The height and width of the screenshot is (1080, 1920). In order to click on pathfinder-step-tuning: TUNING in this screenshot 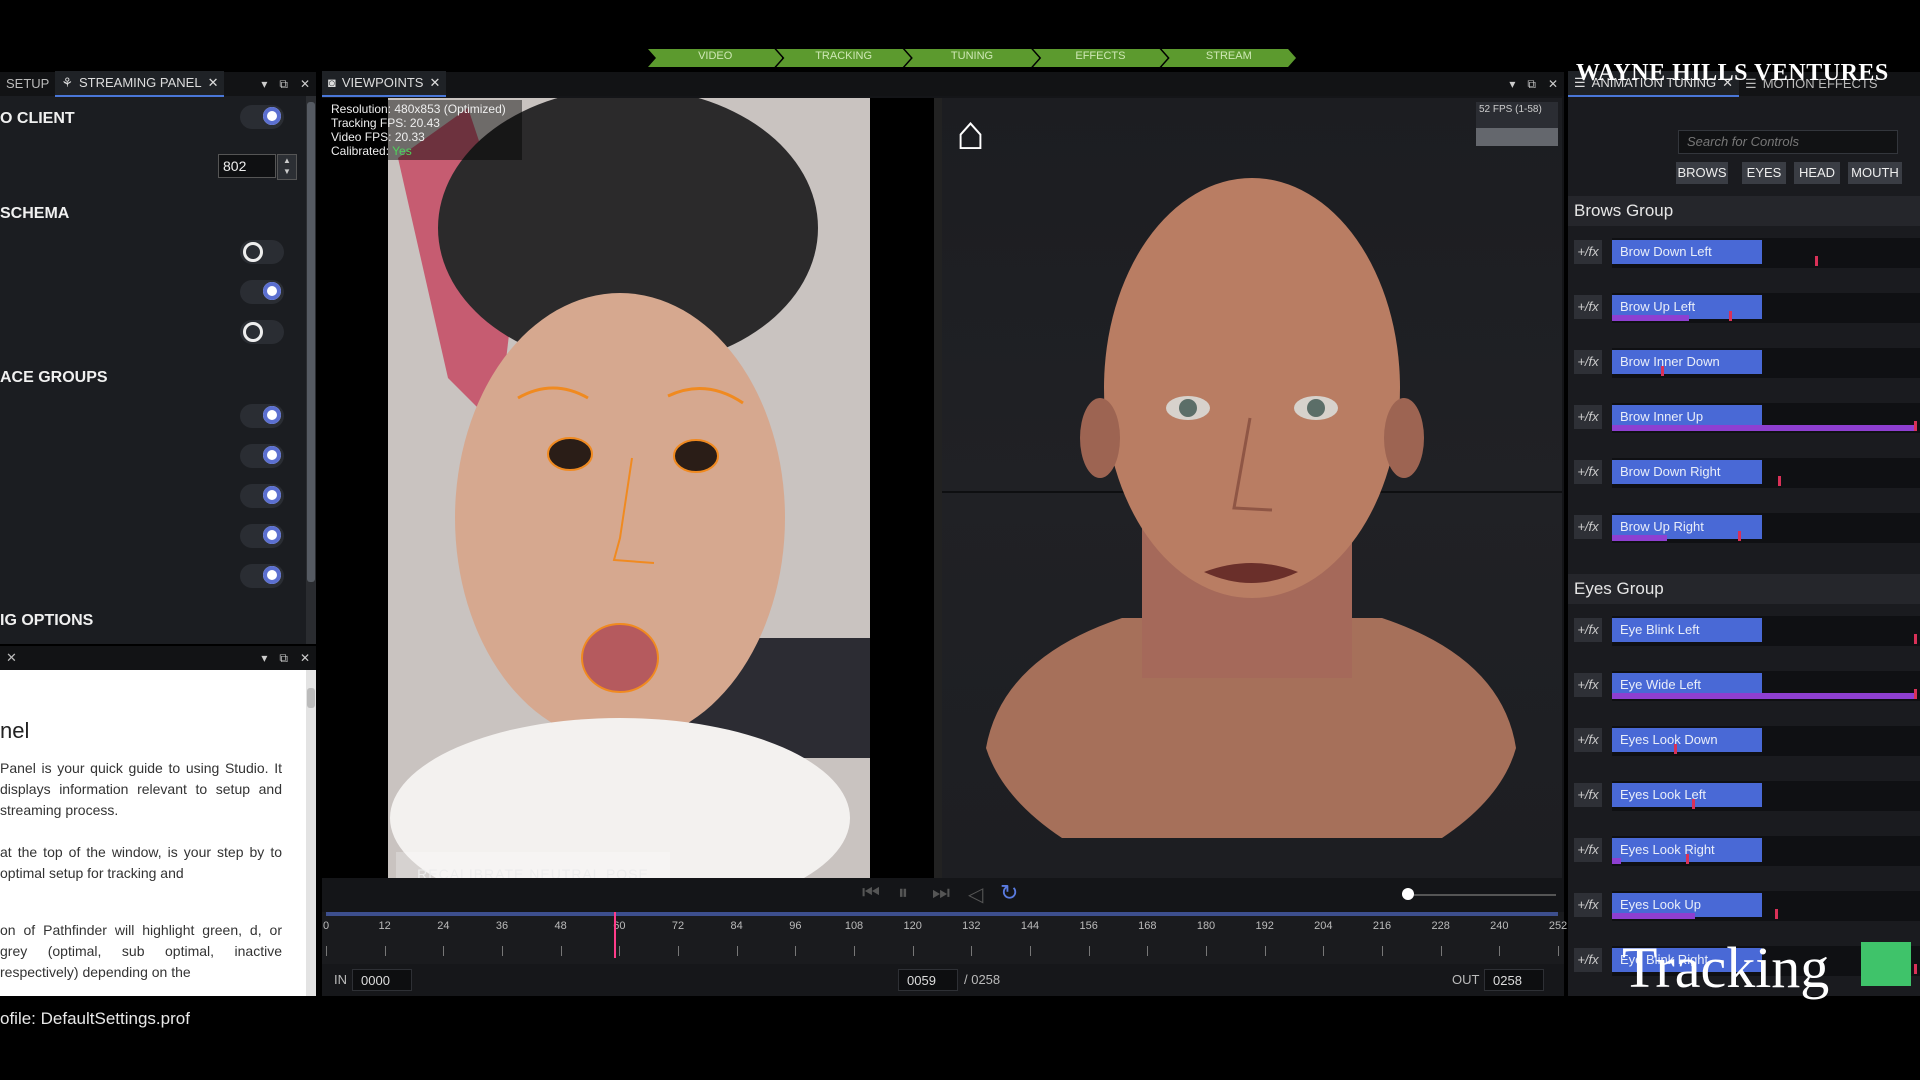, I will do `click(972, 58)`.